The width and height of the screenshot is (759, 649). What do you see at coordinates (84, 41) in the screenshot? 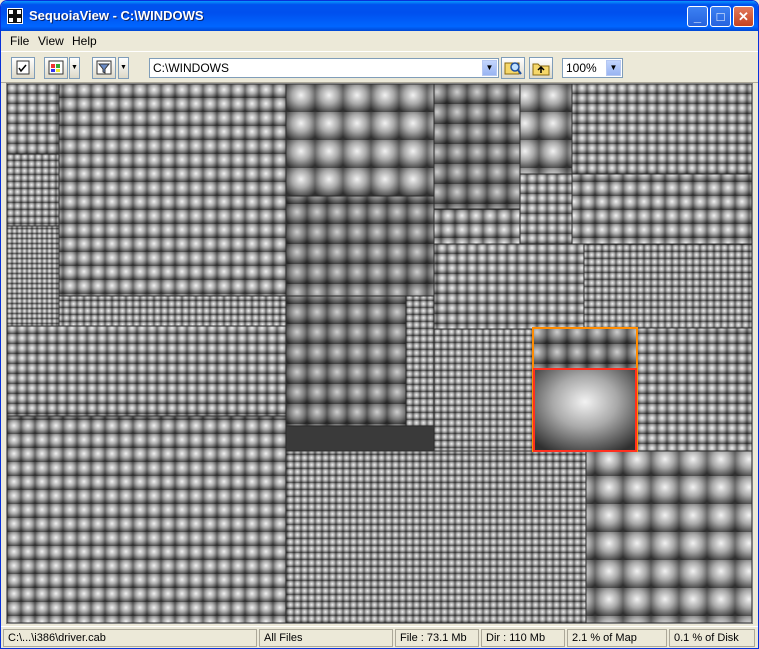
I see `menu-help: Help` at bounding box center [84, 41].